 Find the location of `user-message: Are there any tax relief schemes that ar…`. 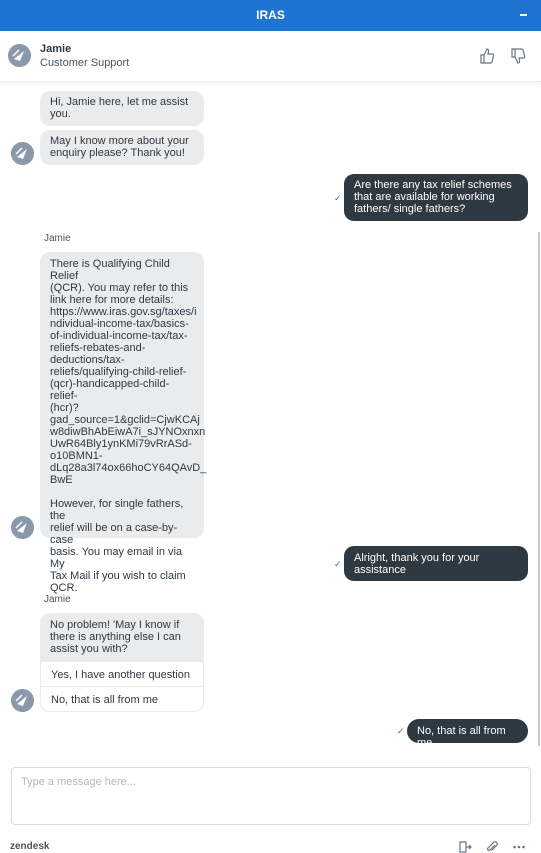

user-message: Are there any tax relief schemes that ar… is located at coordinates (436, 197).